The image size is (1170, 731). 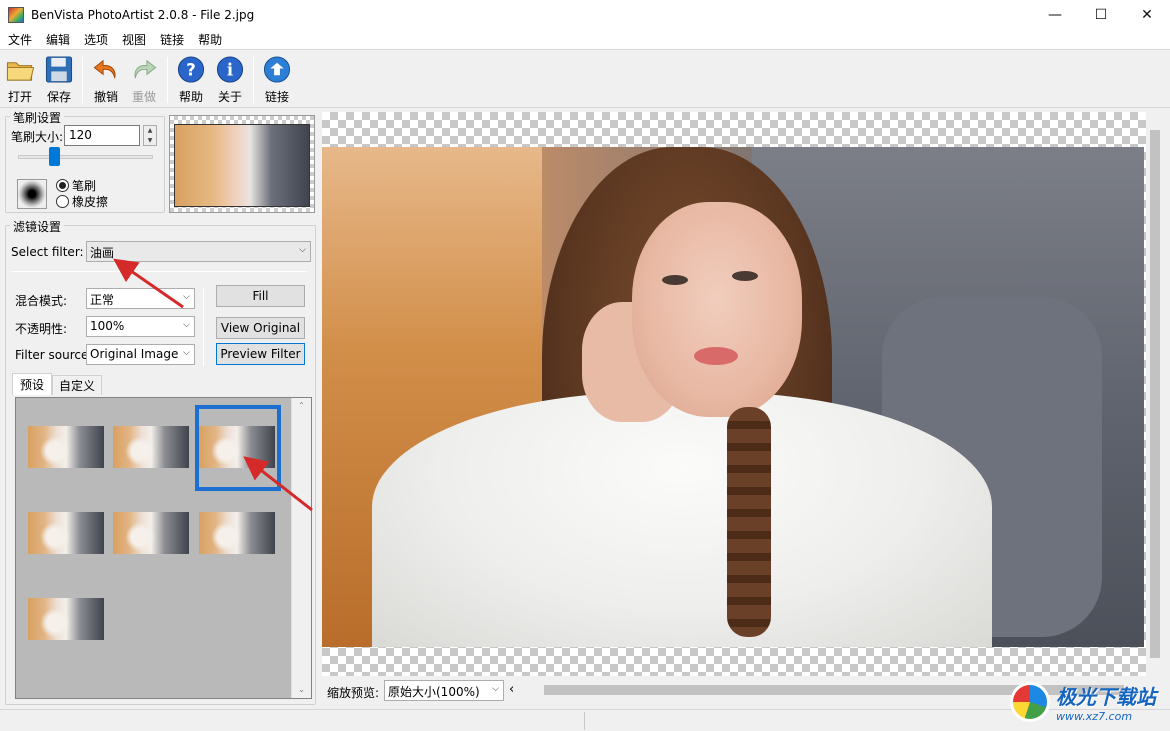 I want to click on status-pane, so click(x=292, y=721).